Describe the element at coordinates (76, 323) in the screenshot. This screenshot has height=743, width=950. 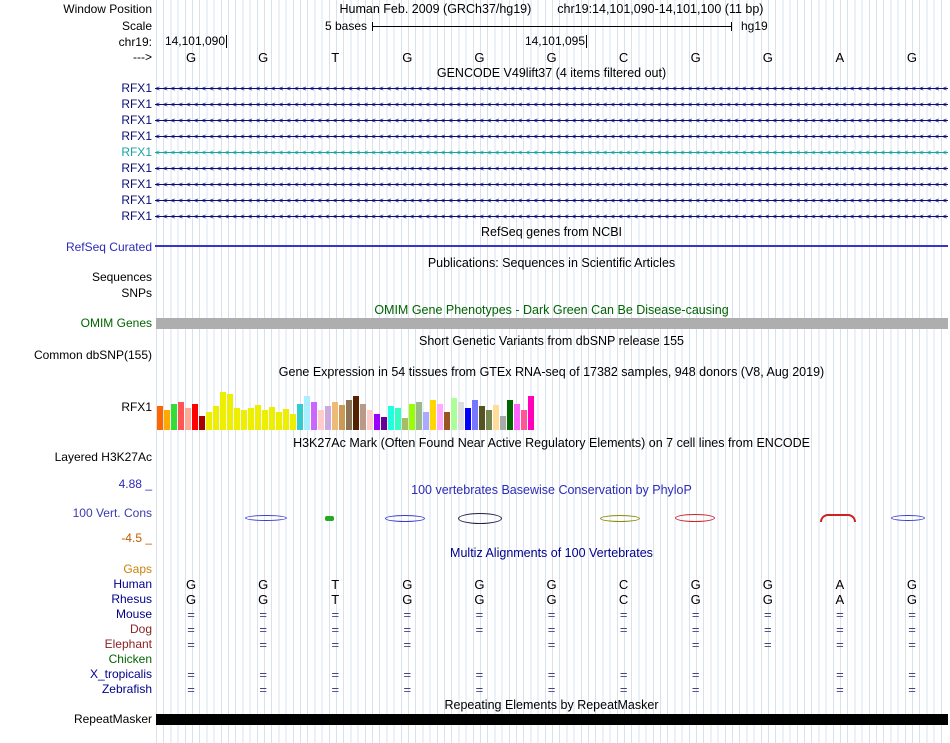
I see `omim-genes-label: OMIM Genes` at that location.